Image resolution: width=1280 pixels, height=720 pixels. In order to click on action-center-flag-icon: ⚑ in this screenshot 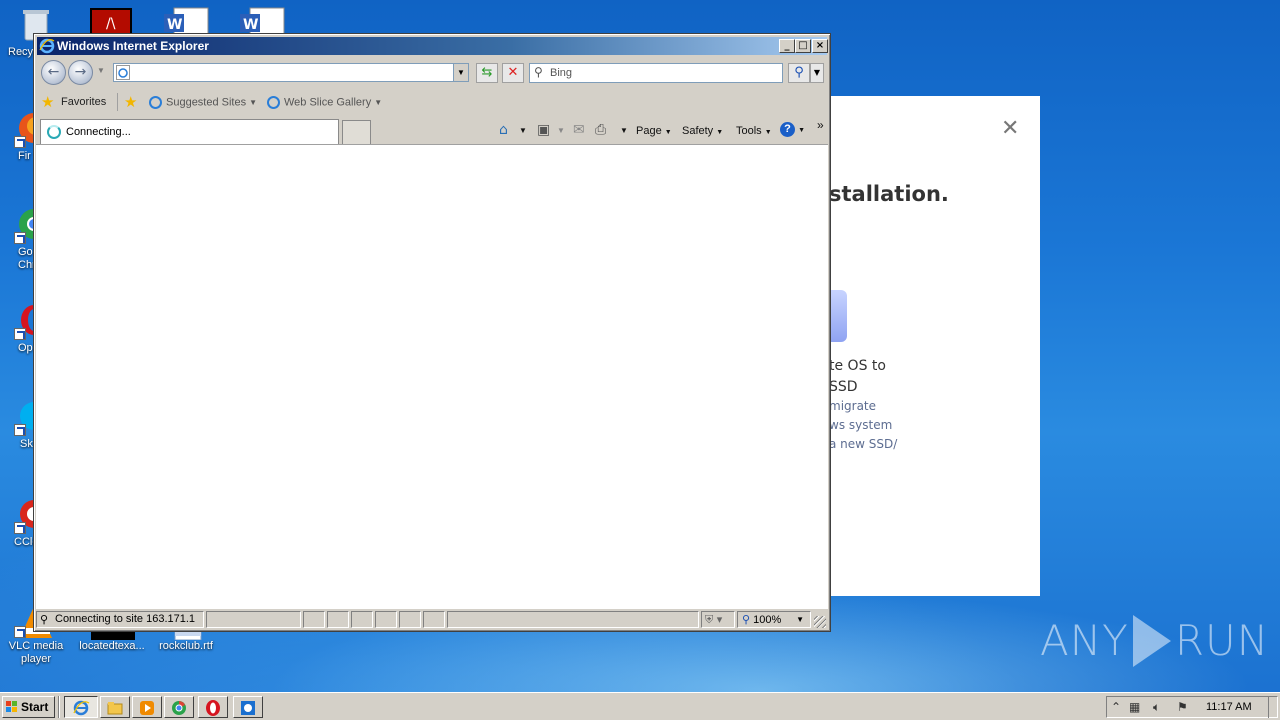, I will do `click(1182, 707)`.